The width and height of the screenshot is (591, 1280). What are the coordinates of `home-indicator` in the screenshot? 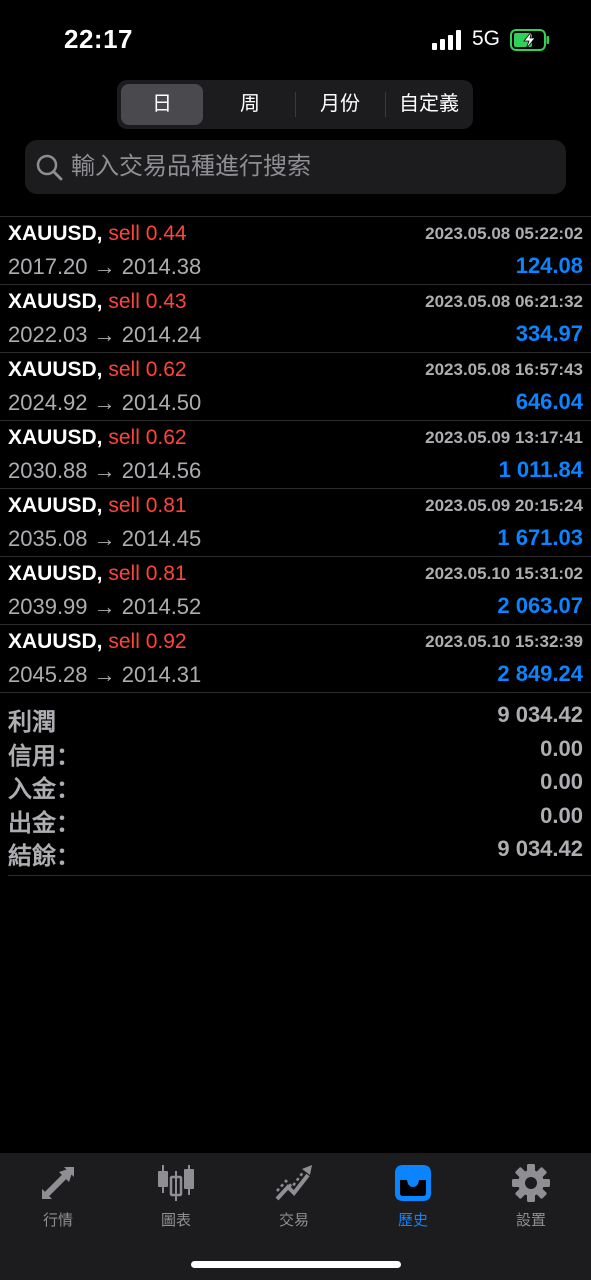 It's located at (296, 1264).